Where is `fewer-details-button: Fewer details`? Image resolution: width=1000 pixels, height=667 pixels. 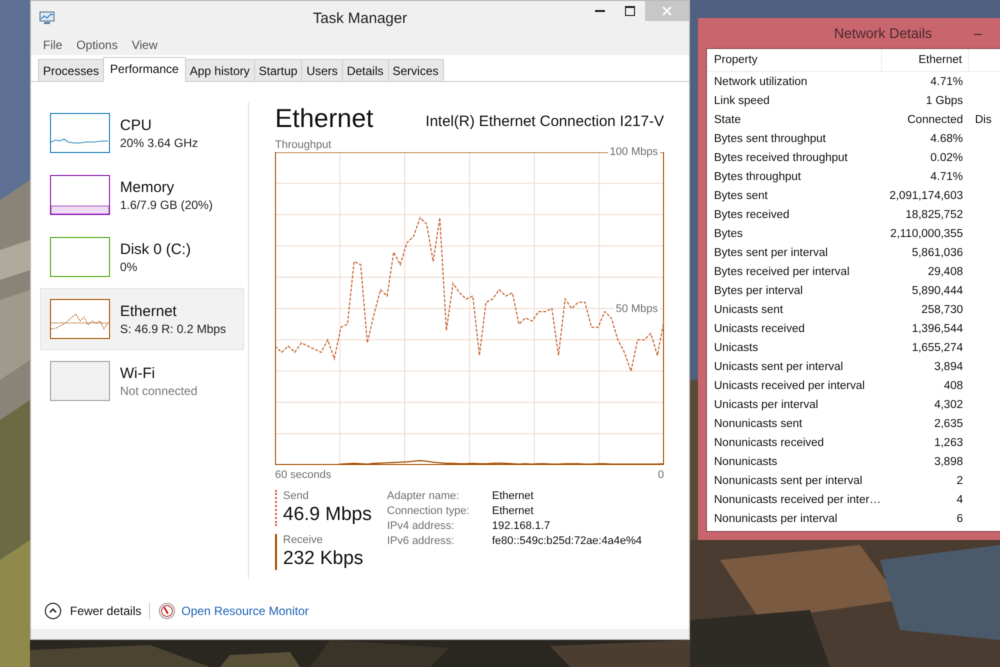
fewer-details-button: Fewer details is located at coordinates (93, 611).